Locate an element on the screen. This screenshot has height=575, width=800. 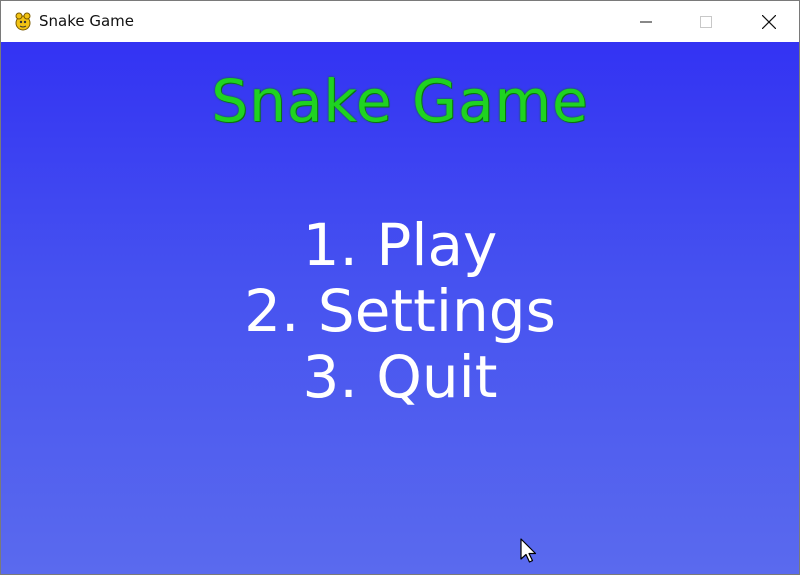
maximize-icon is located at coordinates (706, 21).